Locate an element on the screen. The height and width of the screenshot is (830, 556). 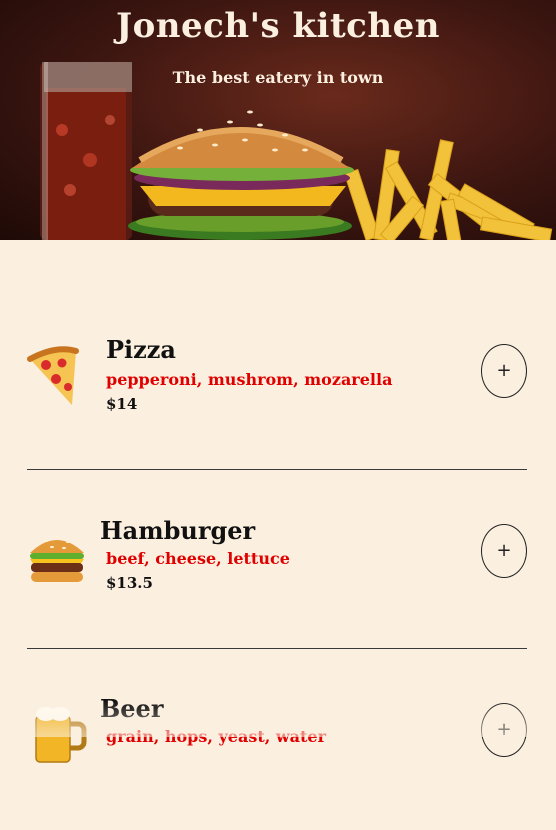
item-ingredients: pepperoni, mushrom, mozarella is located at coordinates (249, 379).